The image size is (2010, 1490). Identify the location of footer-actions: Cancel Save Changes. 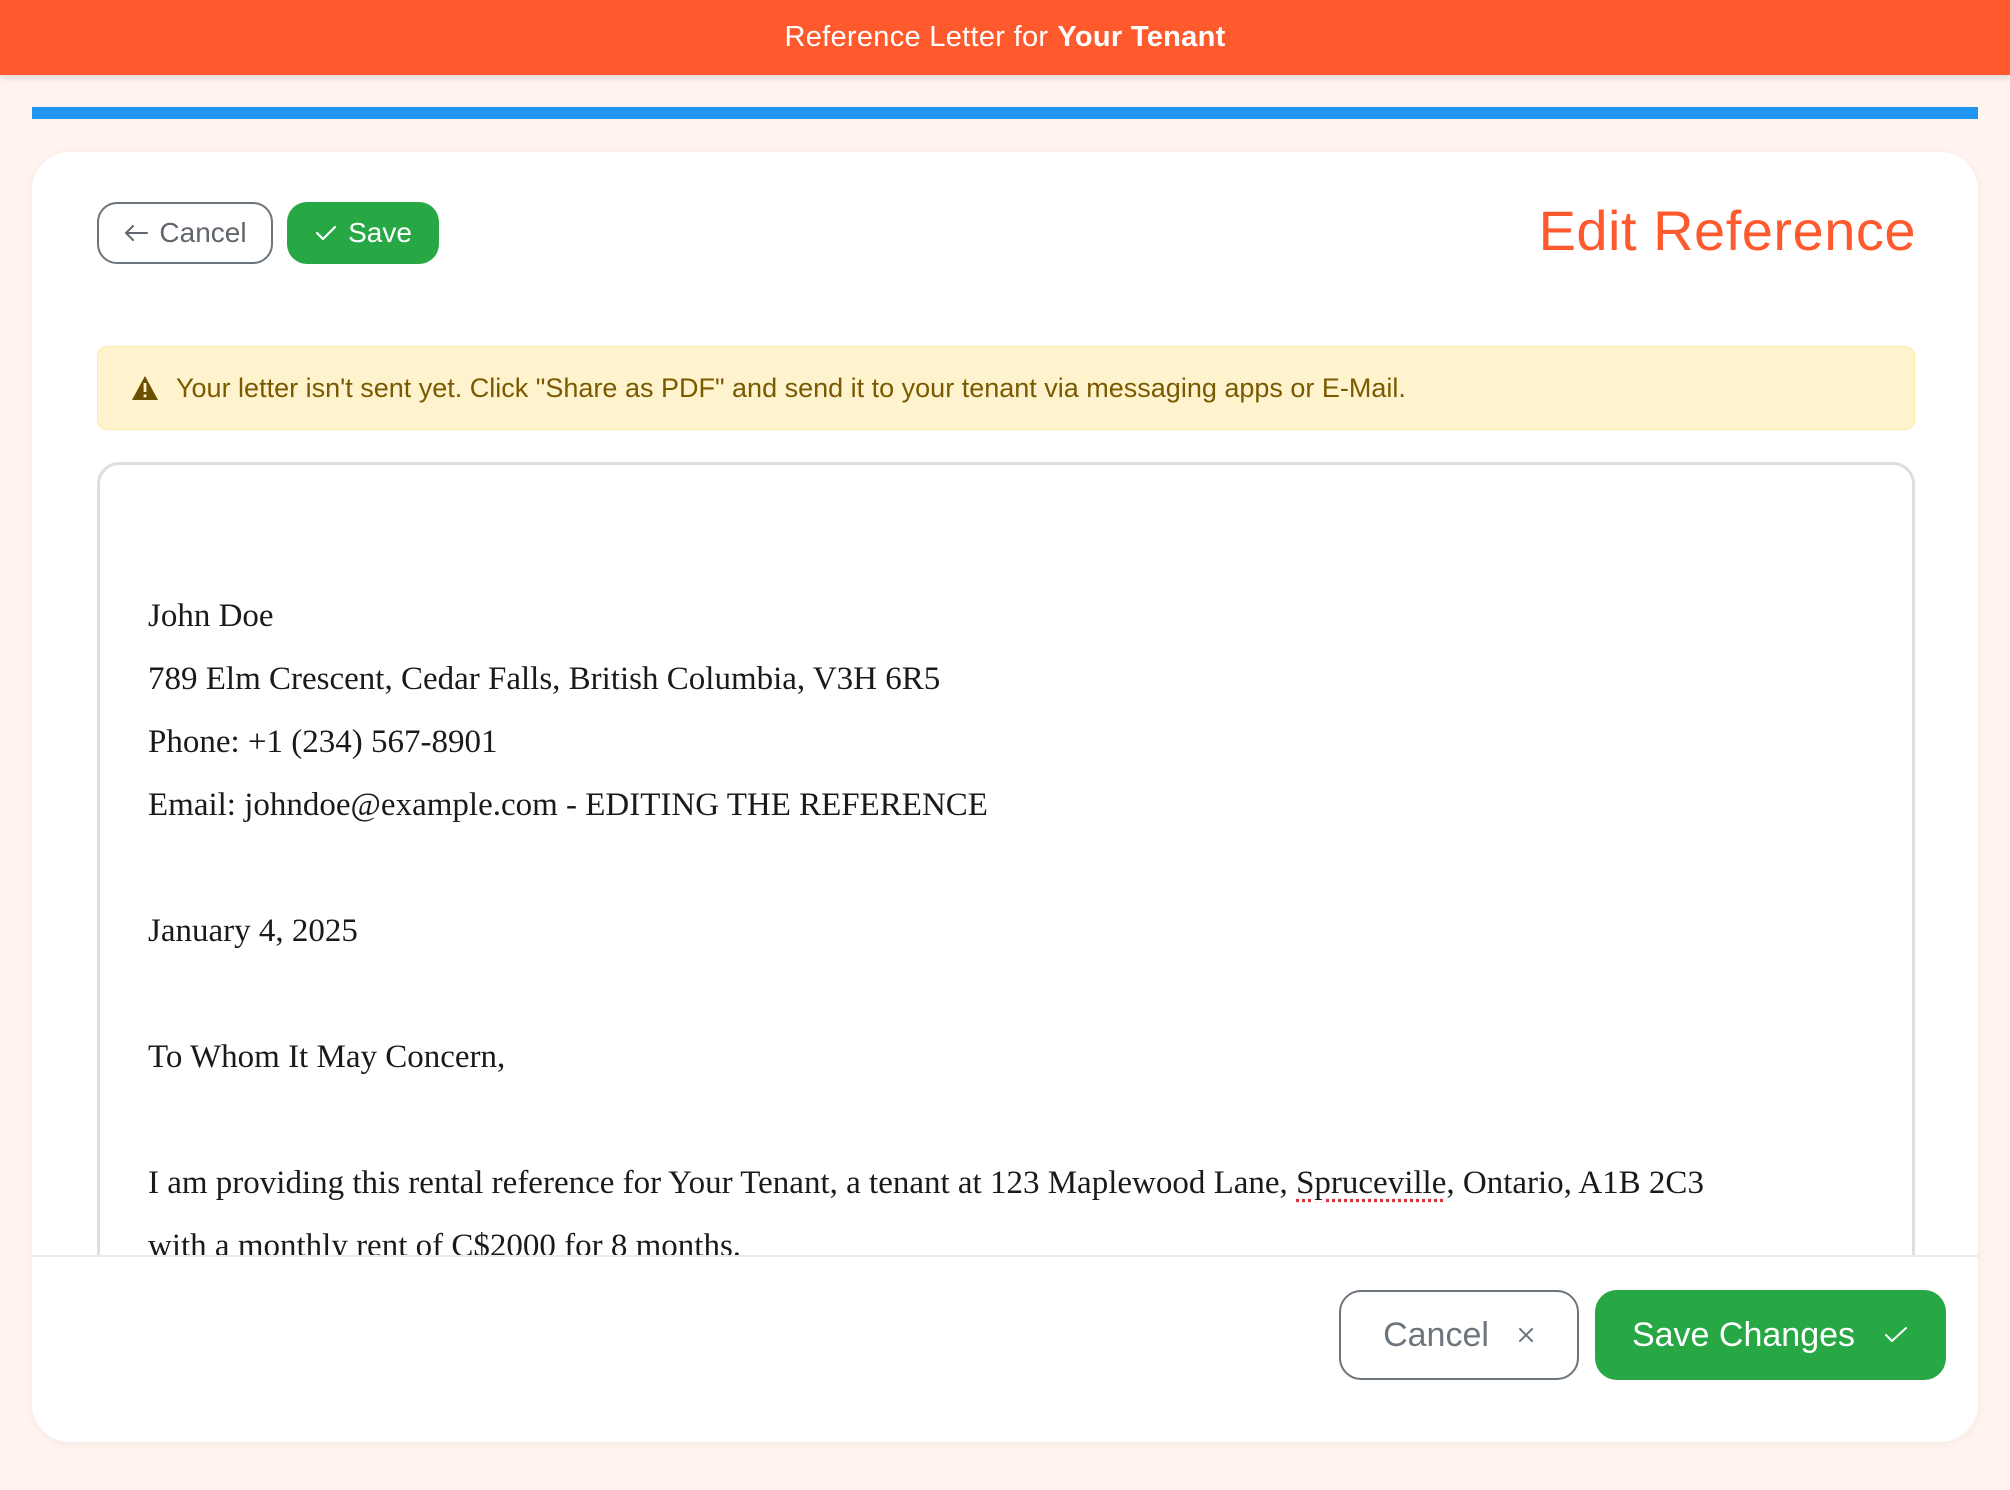
(1005, 1348).